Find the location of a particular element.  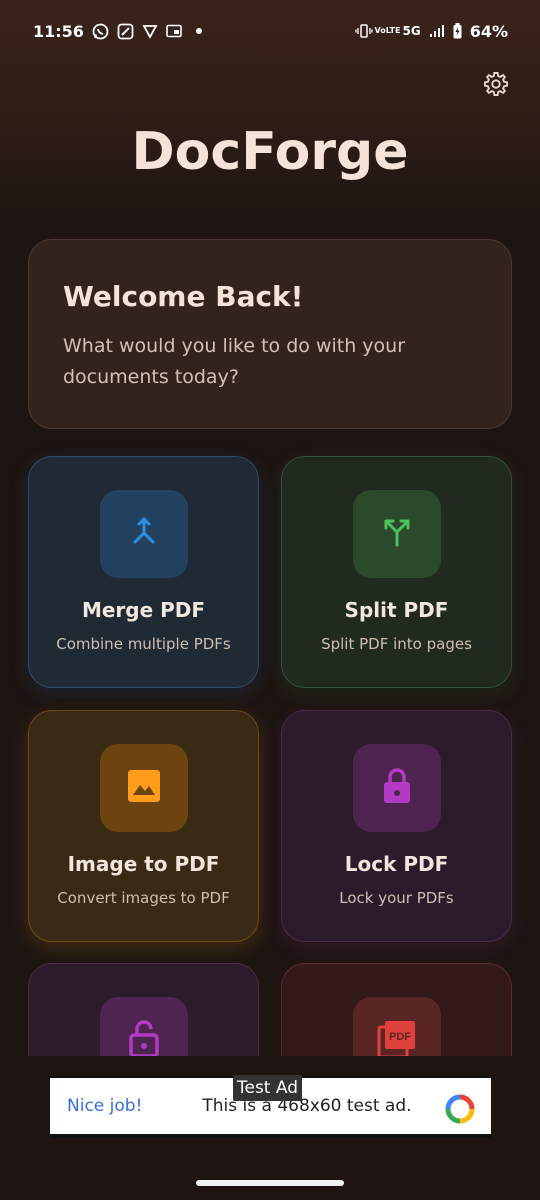

pdf-tool-tile: PDF is located at coordinates (396, 1009).